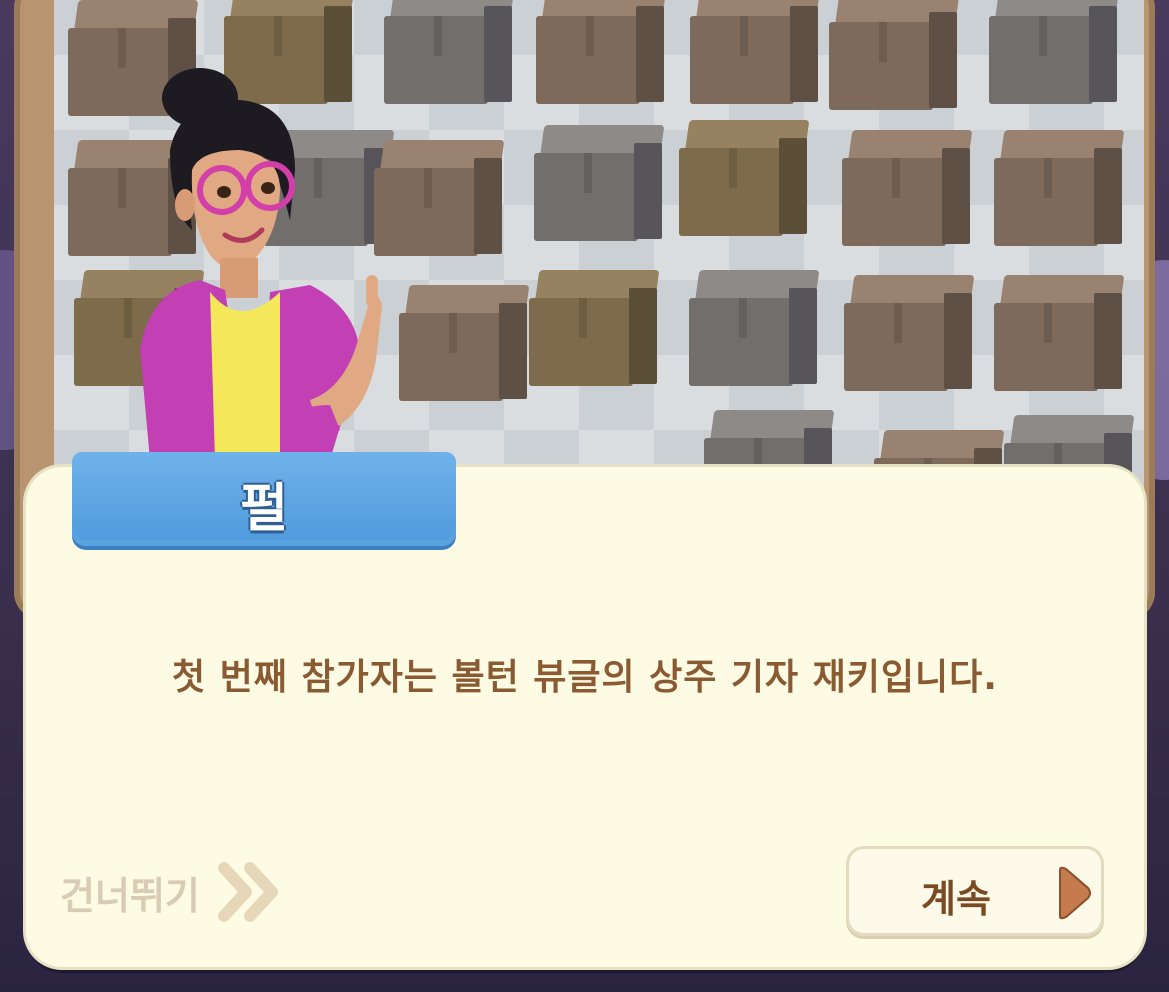 The image size is (1169, 992). Describe the element at coordinates (261, 264) in the screenshot. I see `character-pearl-portrait` at that location.